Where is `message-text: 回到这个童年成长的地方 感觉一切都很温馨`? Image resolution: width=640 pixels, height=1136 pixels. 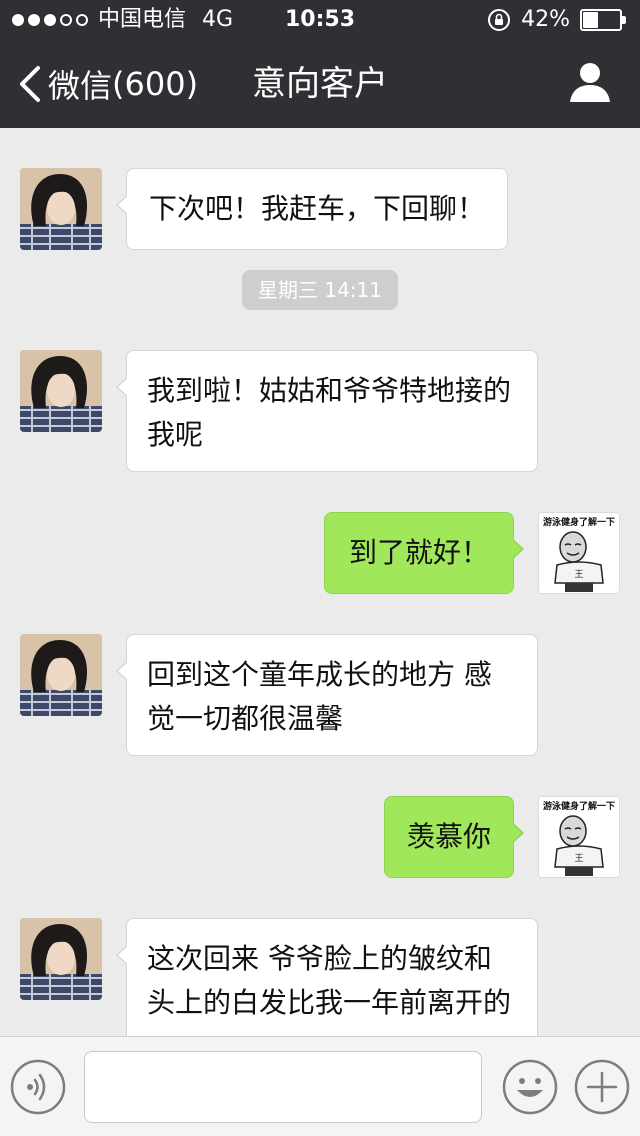 message-text: 回到这个童年成长的地方 感觉一切都很温馨 is located at coordinates (319, 696).